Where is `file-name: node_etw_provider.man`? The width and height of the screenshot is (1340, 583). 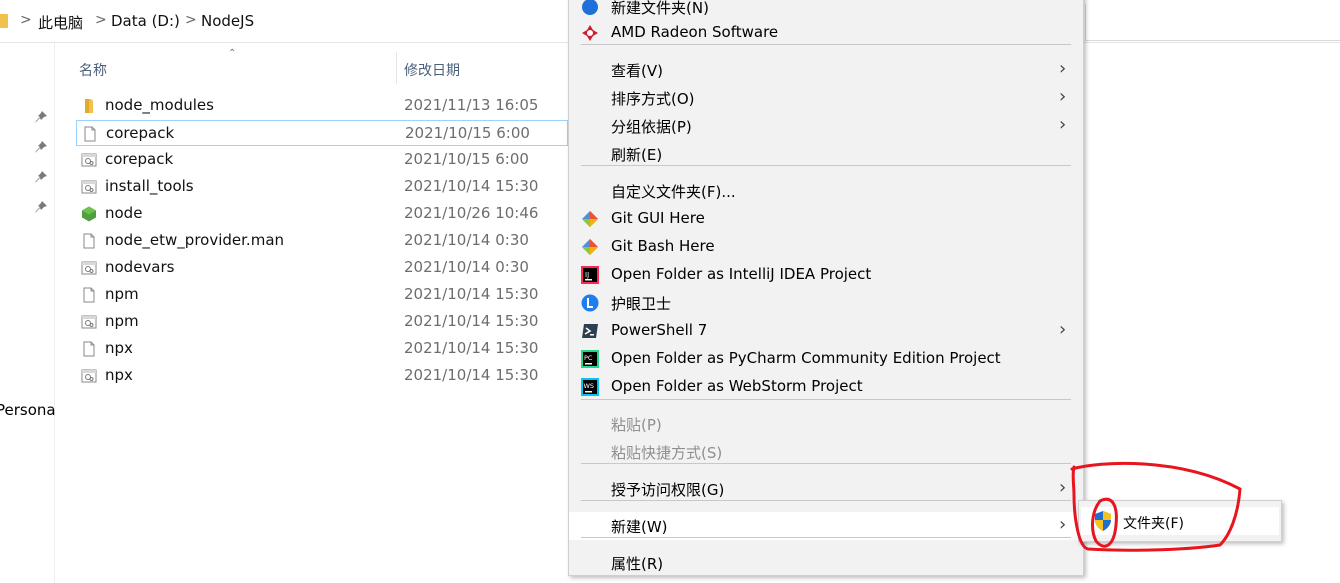
file-name: node_etw_provider.man is located at coordinates (195, 240).